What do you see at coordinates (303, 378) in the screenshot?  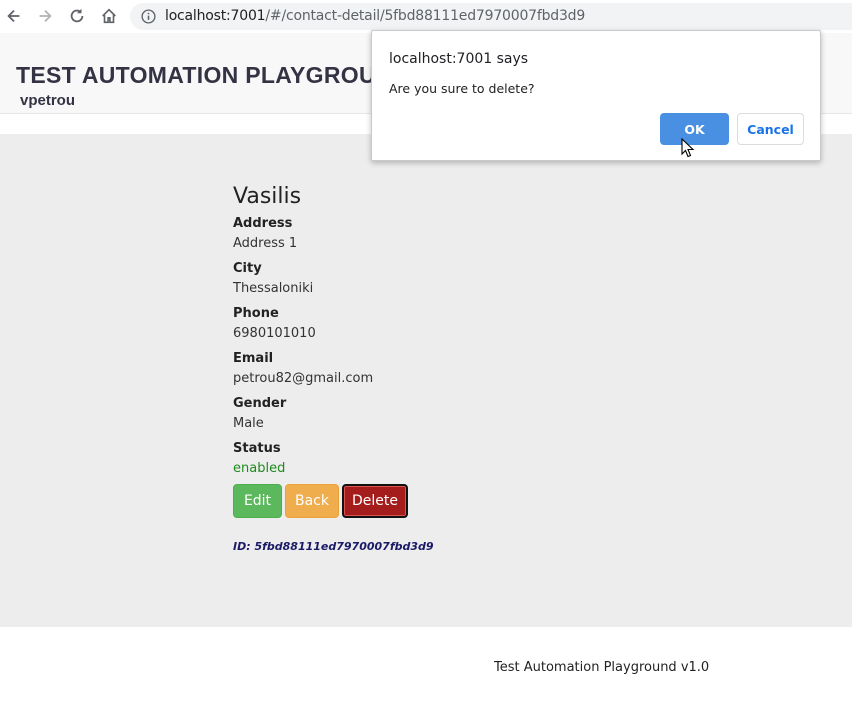 I see `email-value: petrou82@gmail.com` at bounding box center [303, 378].